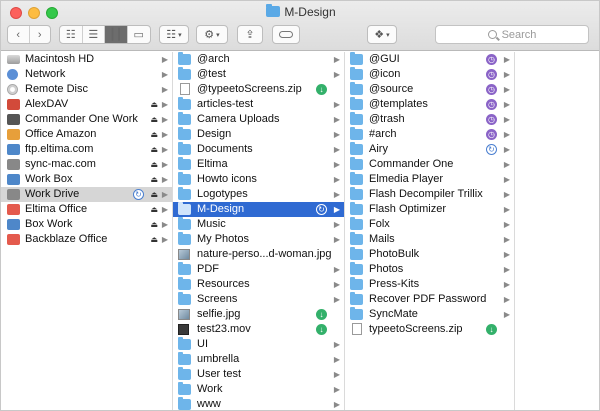 Image resolution: width=600 pixels, height=411 pixels. I want to click on list-item: test23.mov ↓, so click(258, 329).